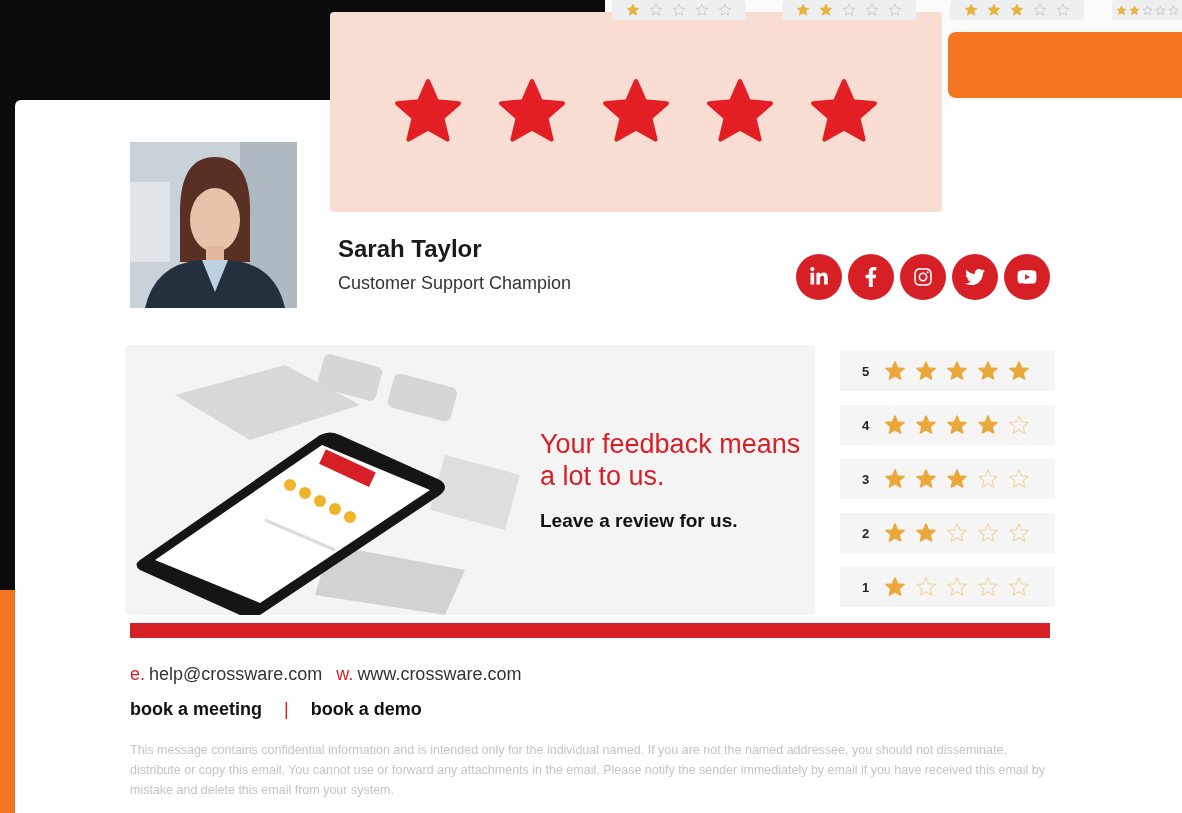 Image resolution: width=1182 pixels, height=813 pixels. Describe the element at coordinates (439, 674) in the screenshot. I see `website-link: www.crossware.com` at that location.